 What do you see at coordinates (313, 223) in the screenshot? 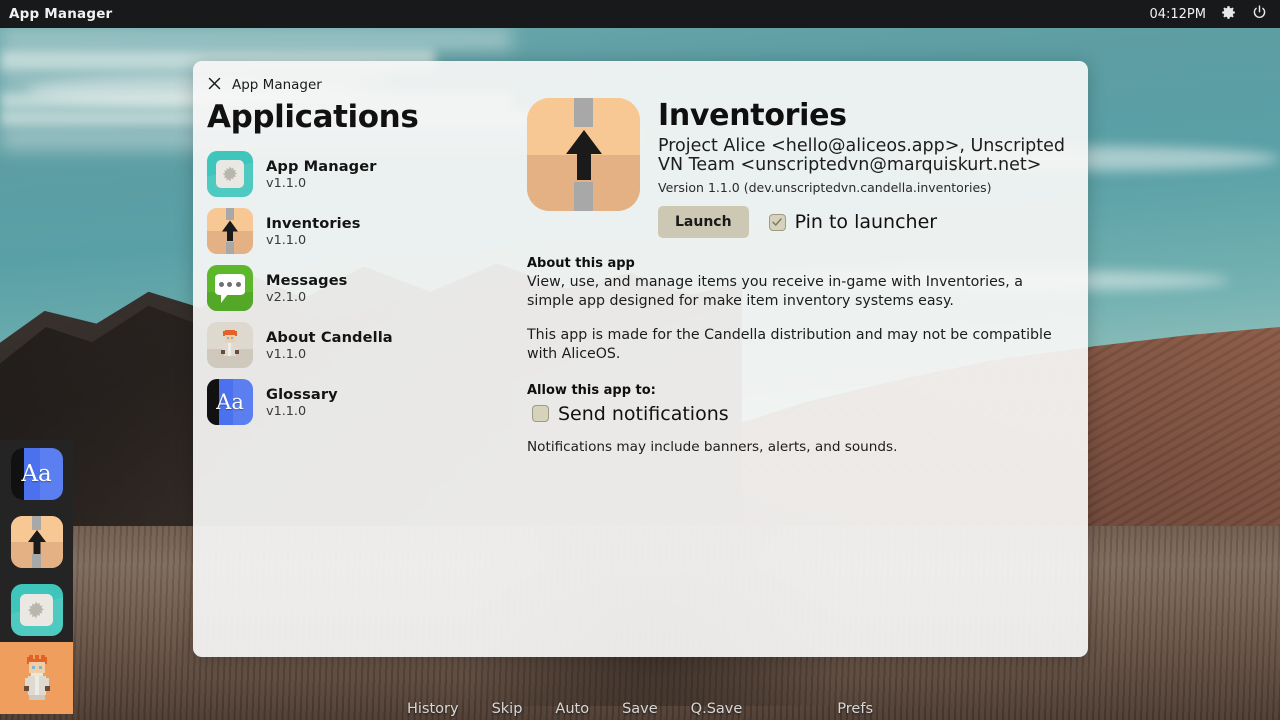
I see `list-item-name: Inventories` at bounding box center [313, 223].